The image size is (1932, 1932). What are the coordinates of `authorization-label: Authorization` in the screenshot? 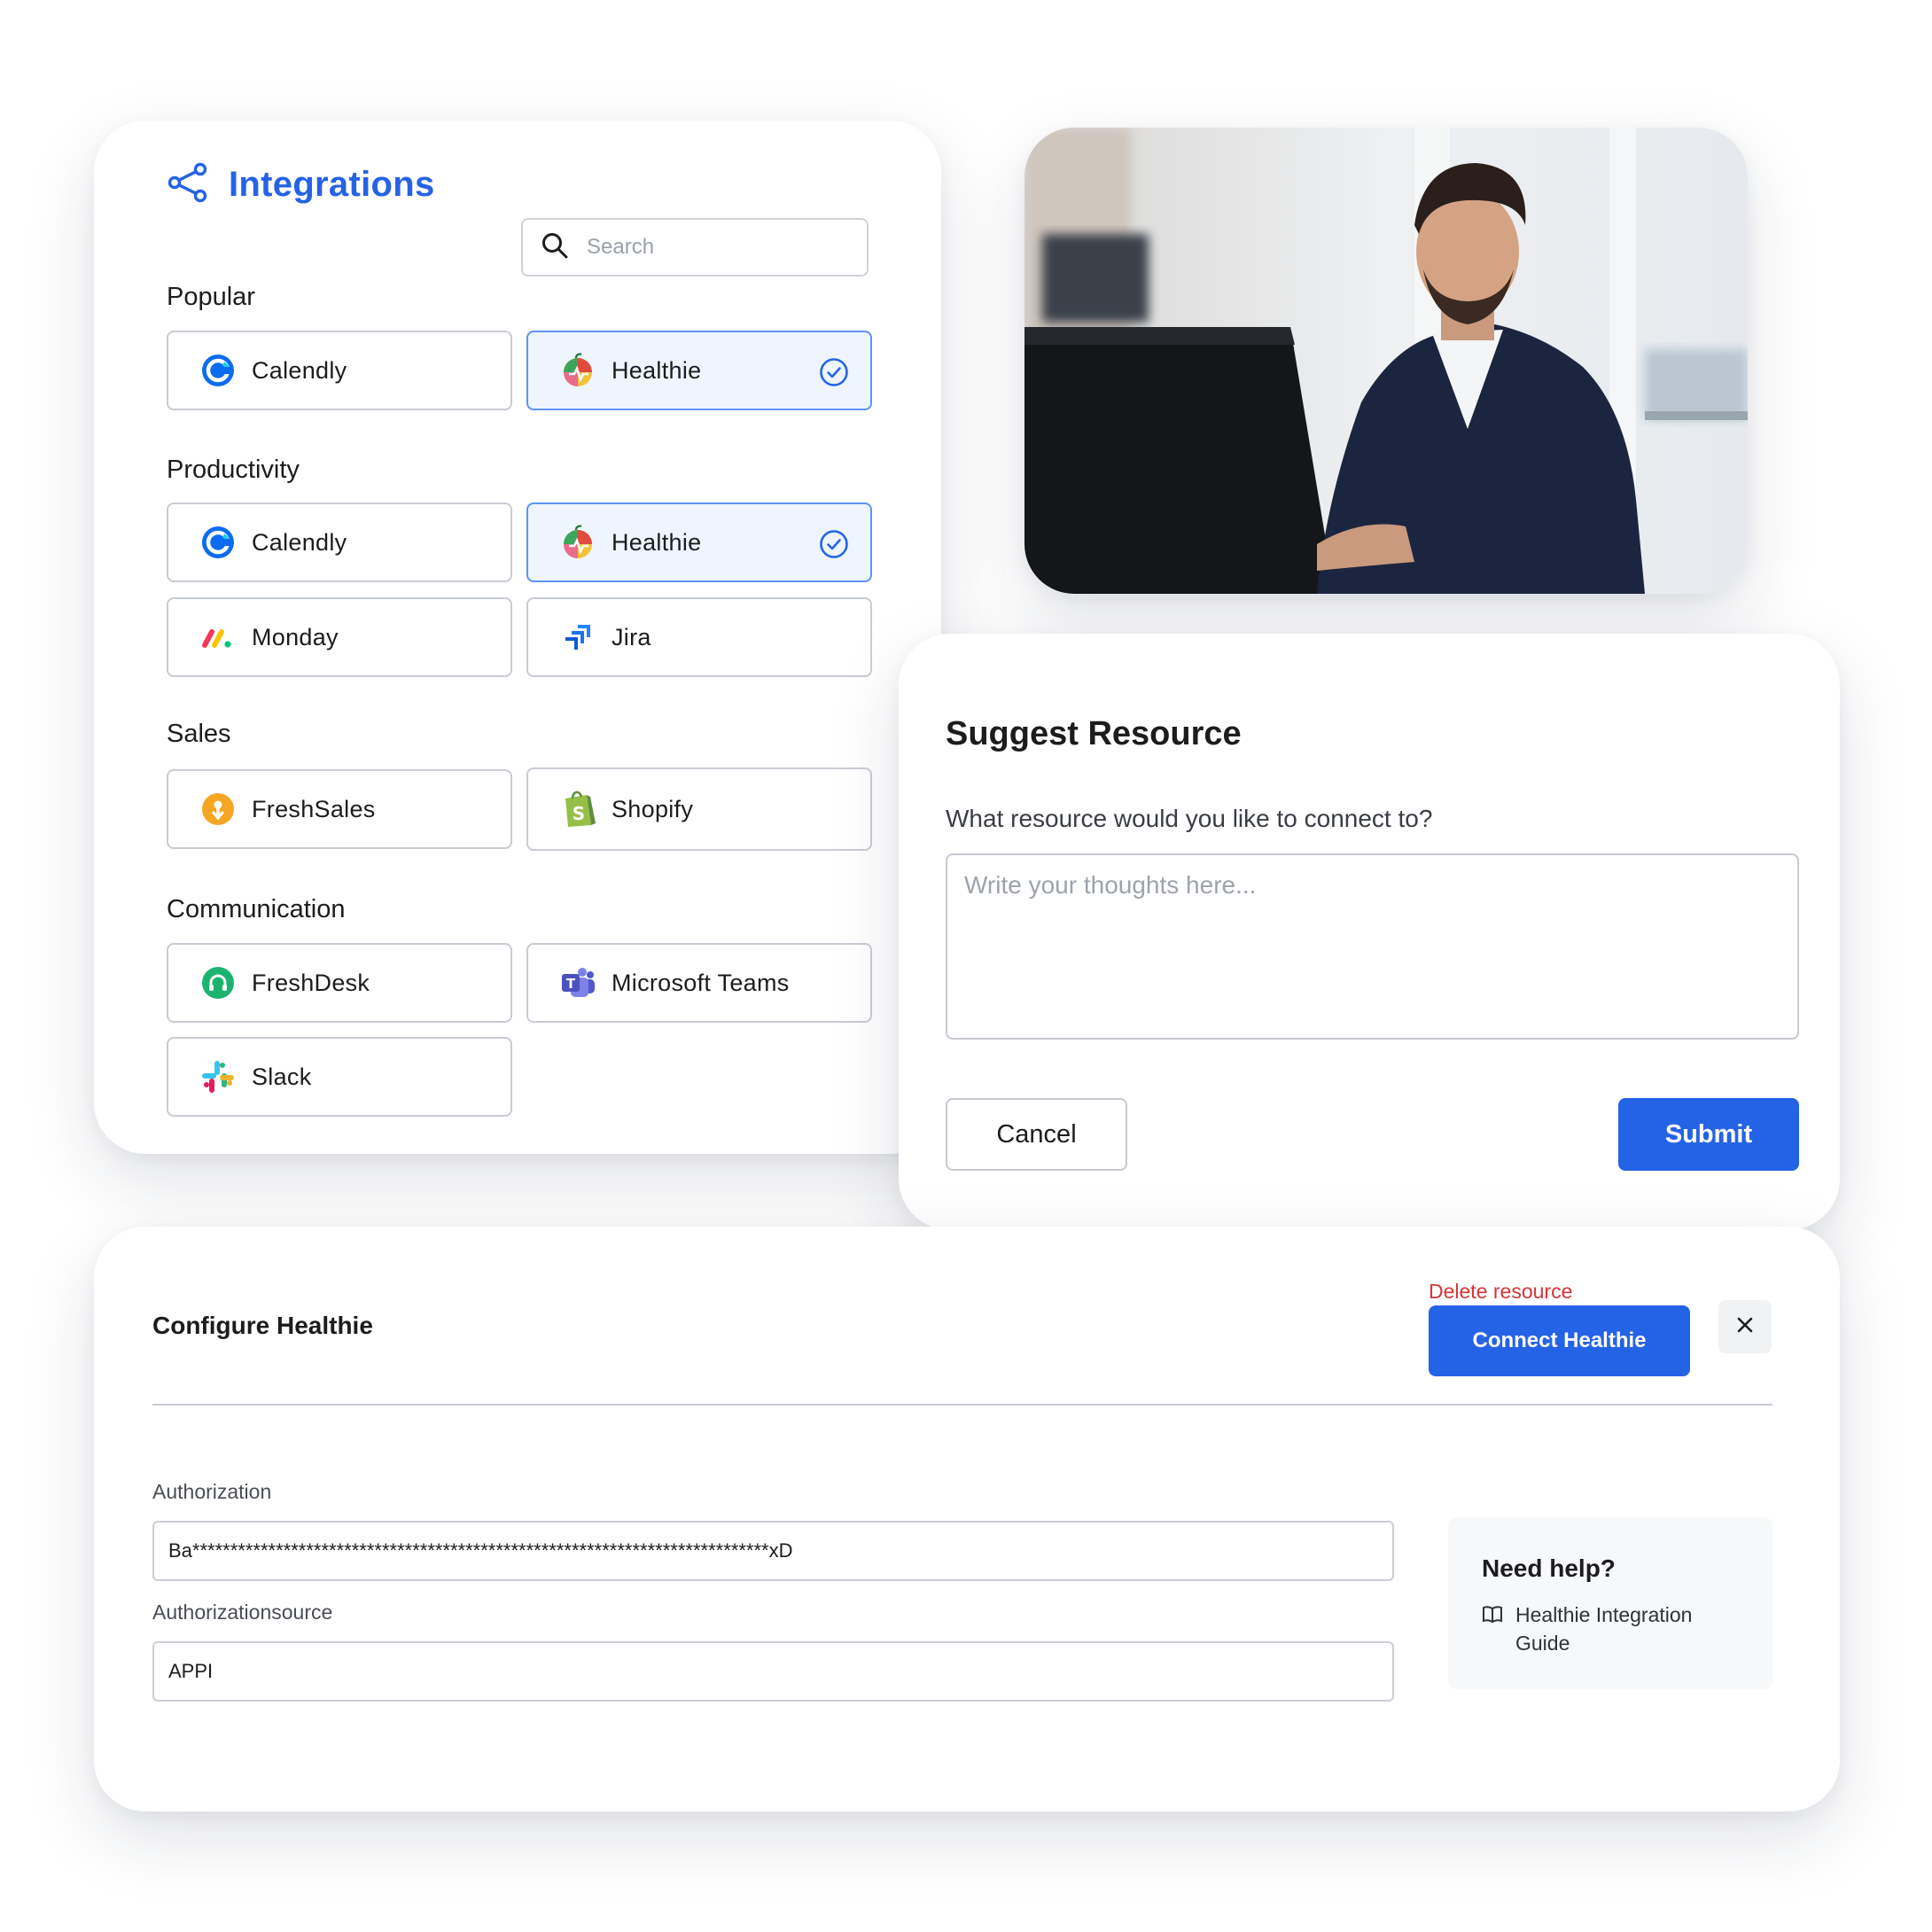 It's located at (212, 1491).